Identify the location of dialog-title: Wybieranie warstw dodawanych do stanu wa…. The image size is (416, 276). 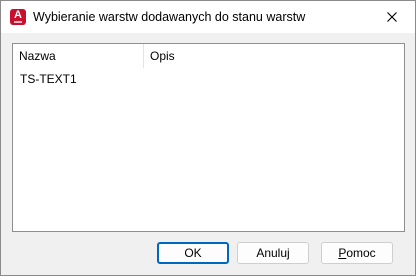
(169, 17).